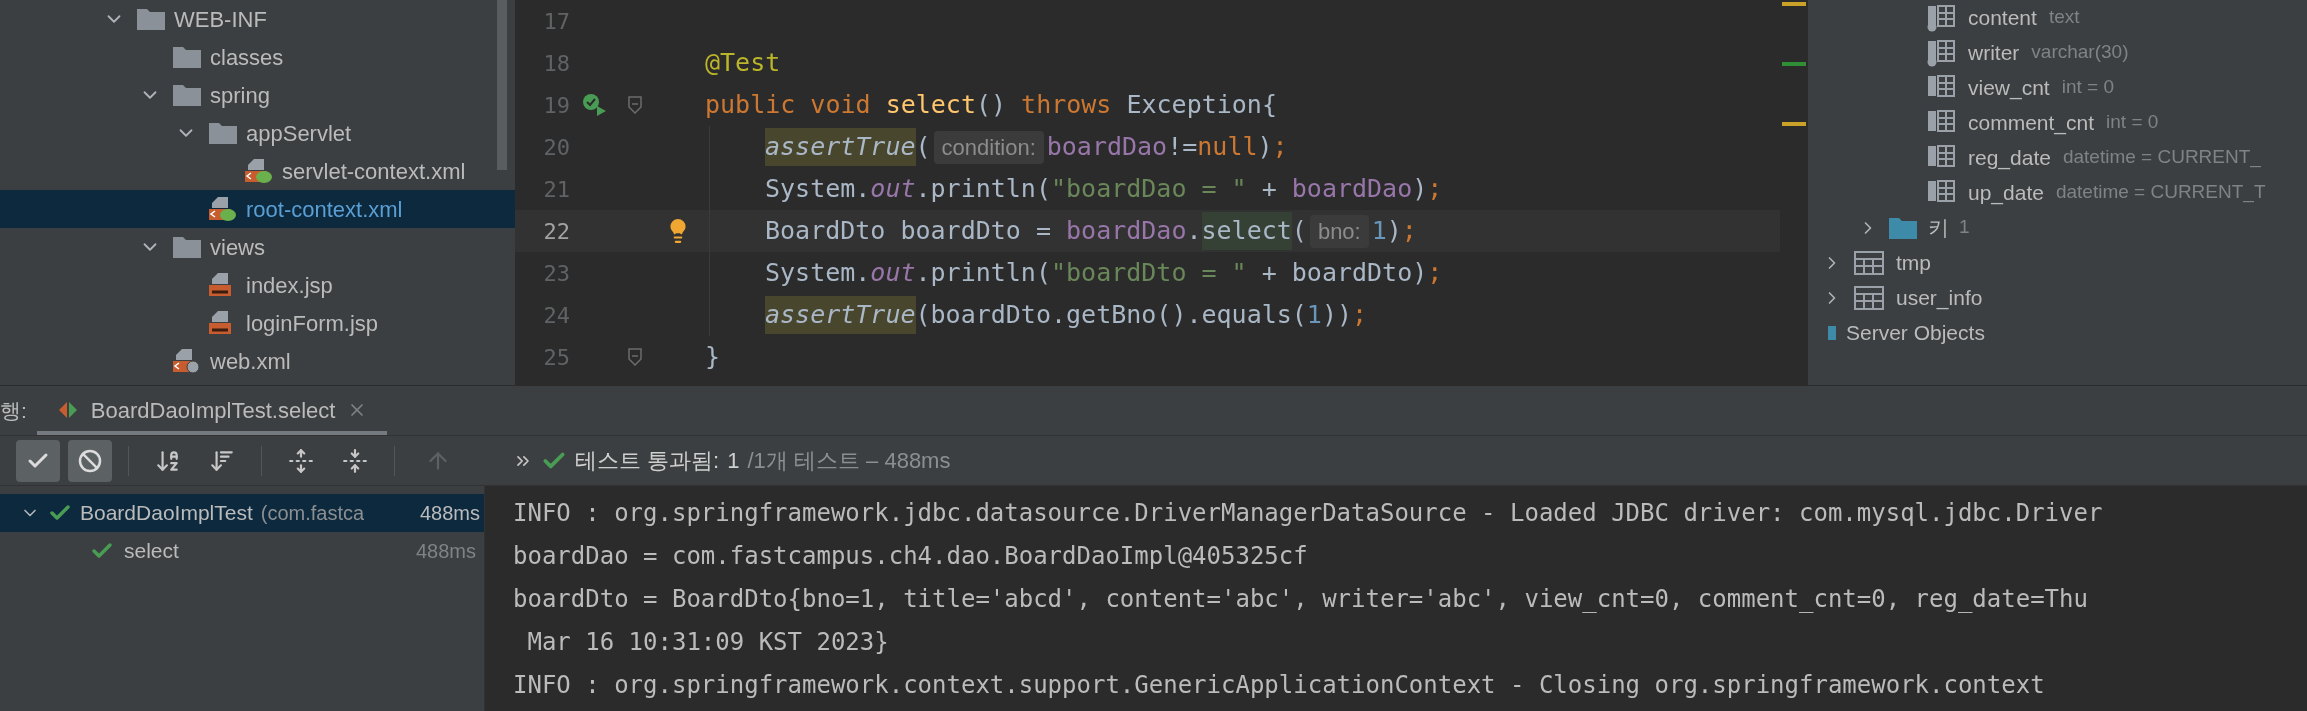 Image resolution: width=2307 pixels, height=711 pixels. I want to click on test-tree-item: BoardDaoImplTest (com.fastca 488ms, so click(242, 513).